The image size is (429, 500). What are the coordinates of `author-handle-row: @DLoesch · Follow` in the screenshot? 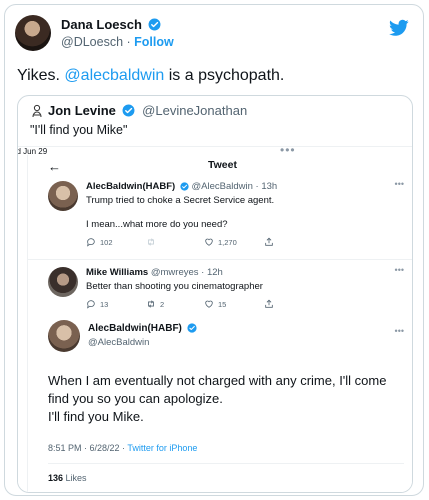 It's located at (117, 42).